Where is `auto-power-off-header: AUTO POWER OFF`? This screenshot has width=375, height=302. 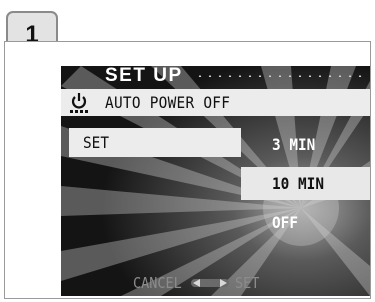 auto-power-off-header: AUTO POWER OFF is located at coordinates (215, 102).